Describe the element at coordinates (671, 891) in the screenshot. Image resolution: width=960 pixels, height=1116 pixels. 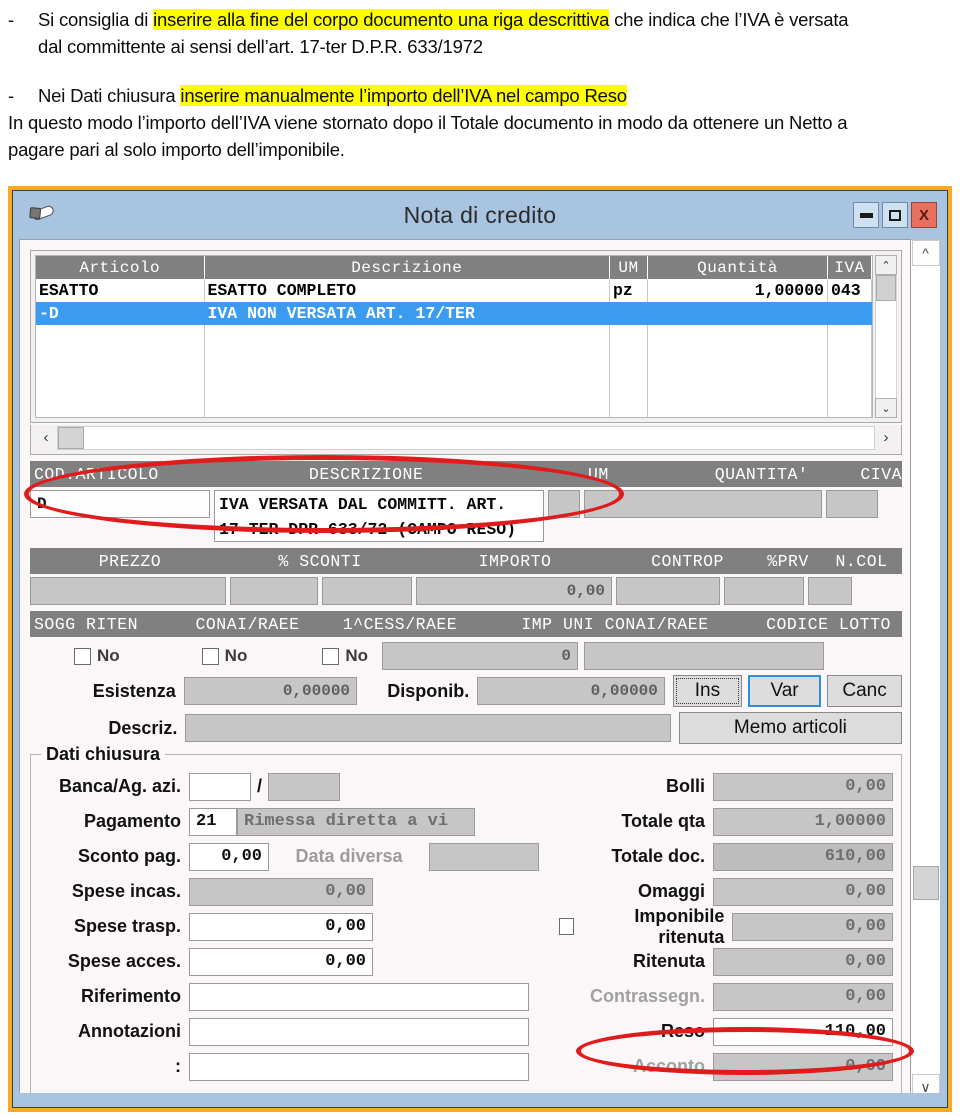
I see `omaggi-label: Omaggi` at that location.